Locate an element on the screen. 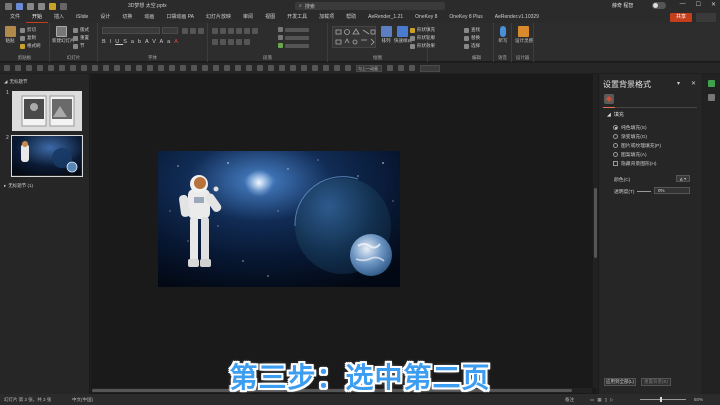  animation-start-select: 与上一动画 is located at coordinates (369, 68).